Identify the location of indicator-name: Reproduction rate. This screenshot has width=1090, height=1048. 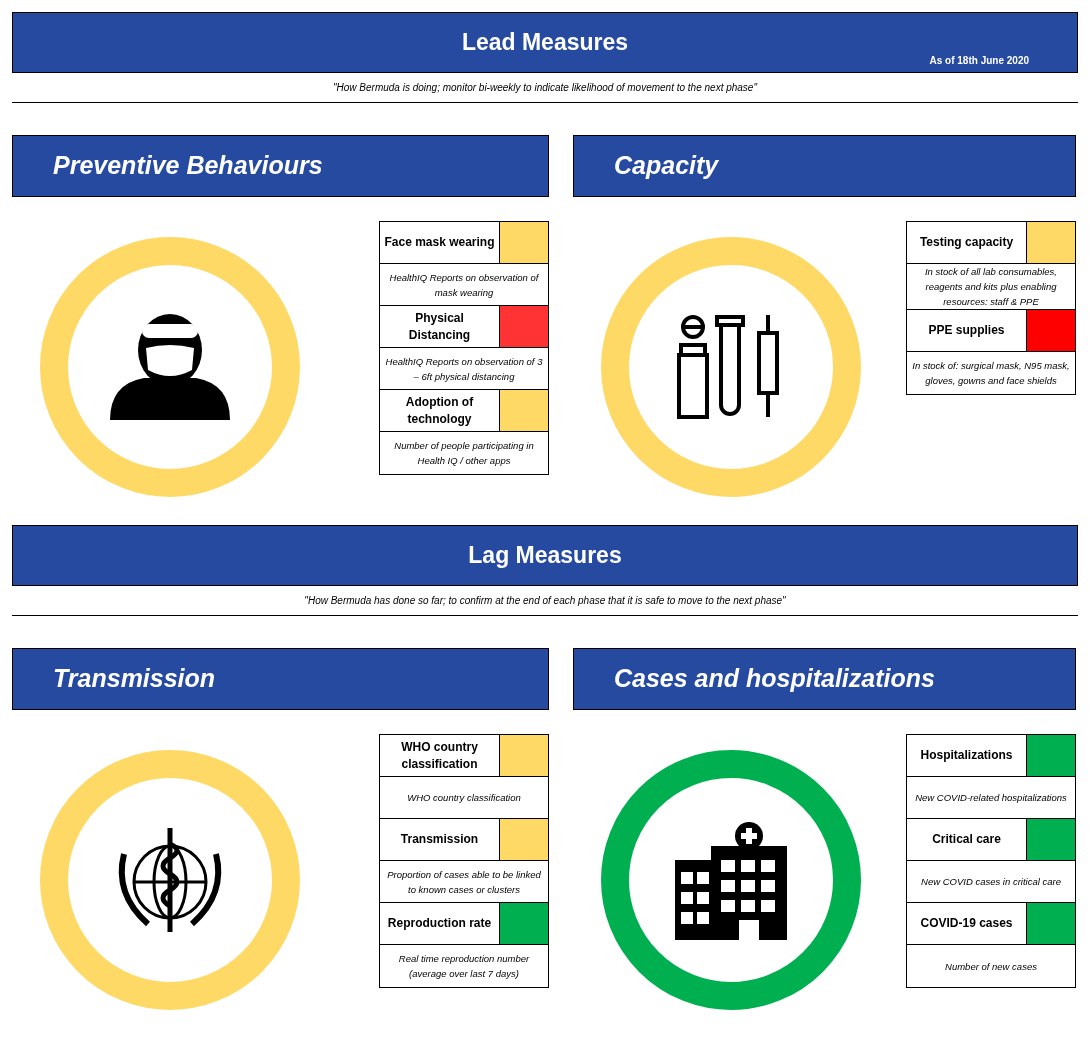
(439, 923).